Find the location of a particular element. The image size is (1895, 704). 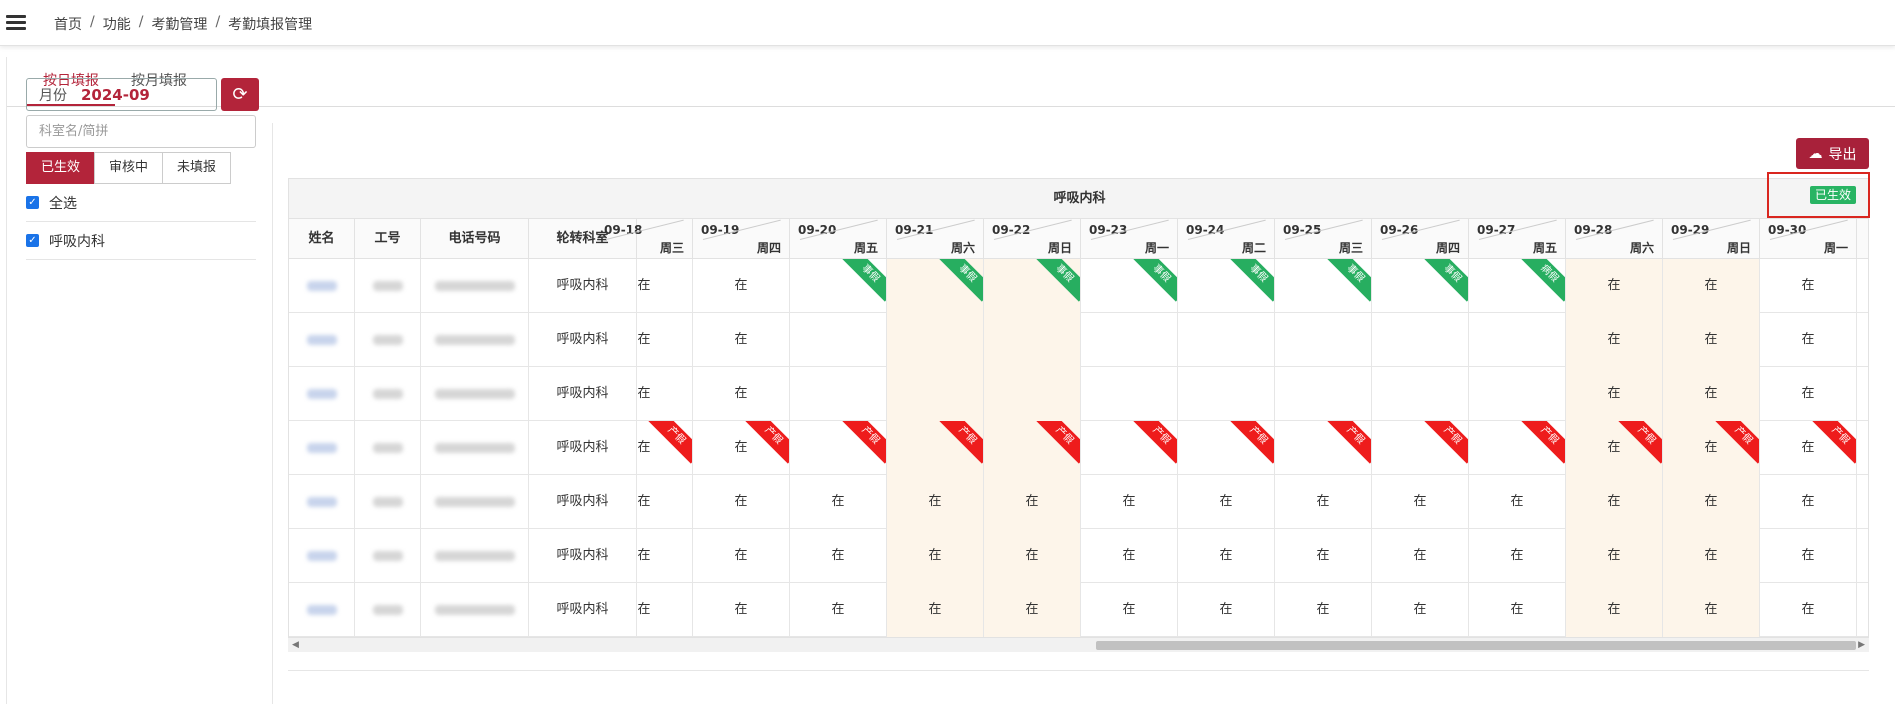

breadcrumb-function: 功能 is located at coordinates (117, 24).